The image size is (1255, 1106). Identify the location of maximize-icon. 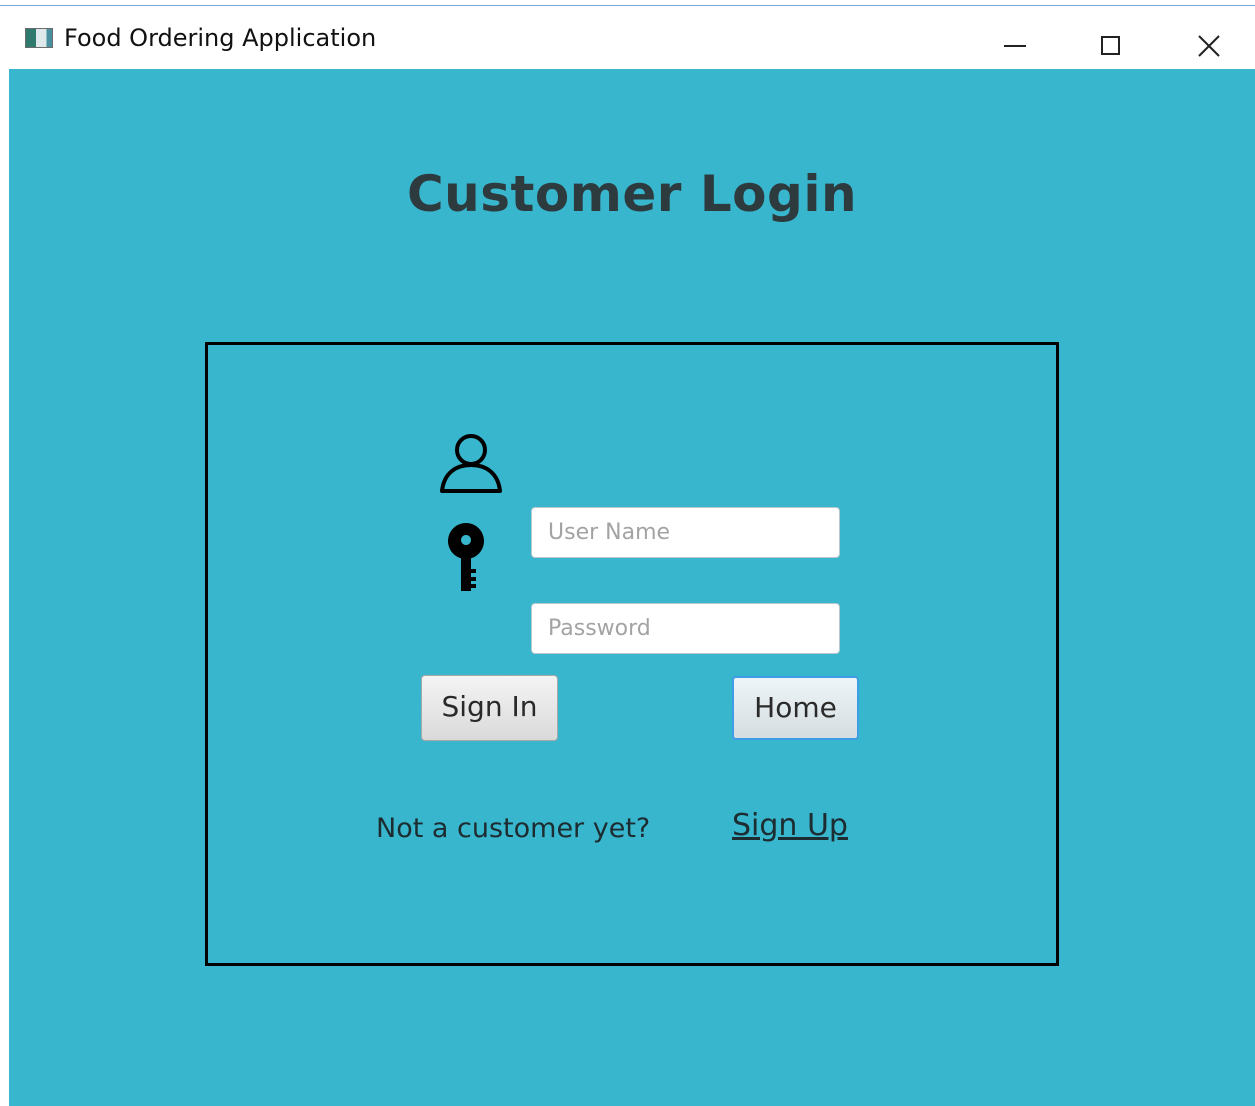
(1110, 45).